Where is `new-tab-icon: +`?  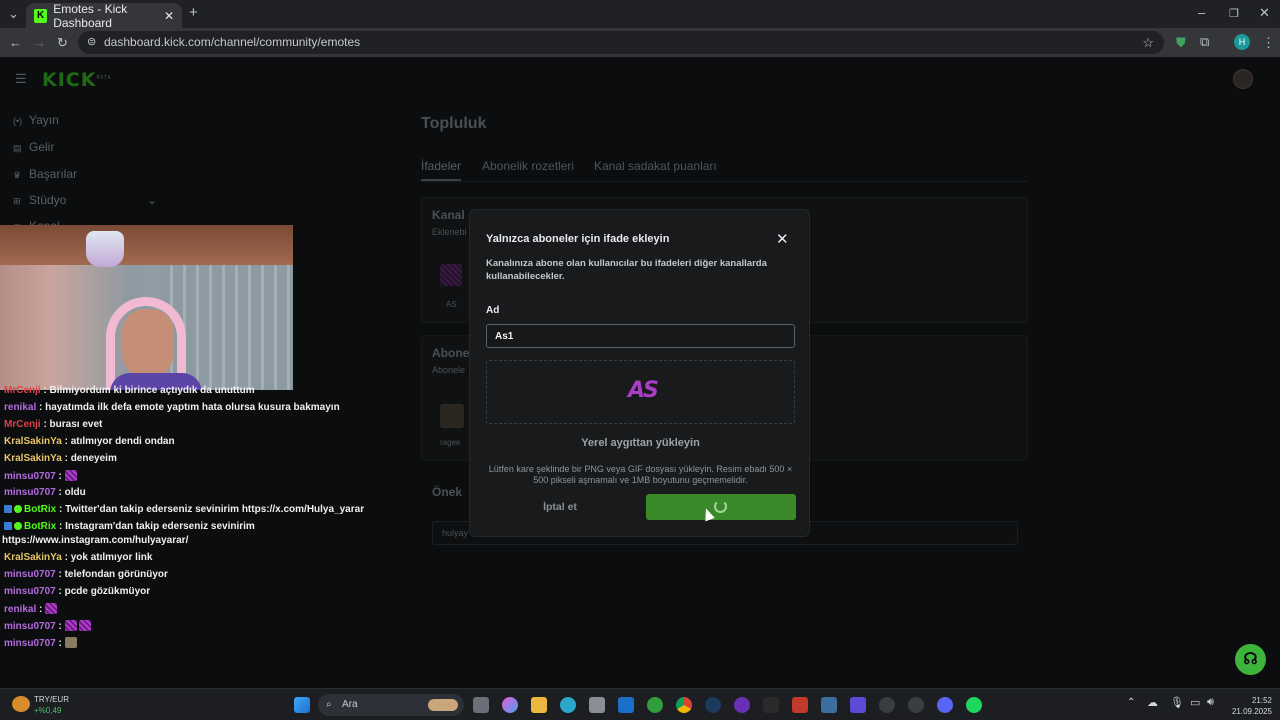 new-tab-icon: + is located at coordinates (193, 13).